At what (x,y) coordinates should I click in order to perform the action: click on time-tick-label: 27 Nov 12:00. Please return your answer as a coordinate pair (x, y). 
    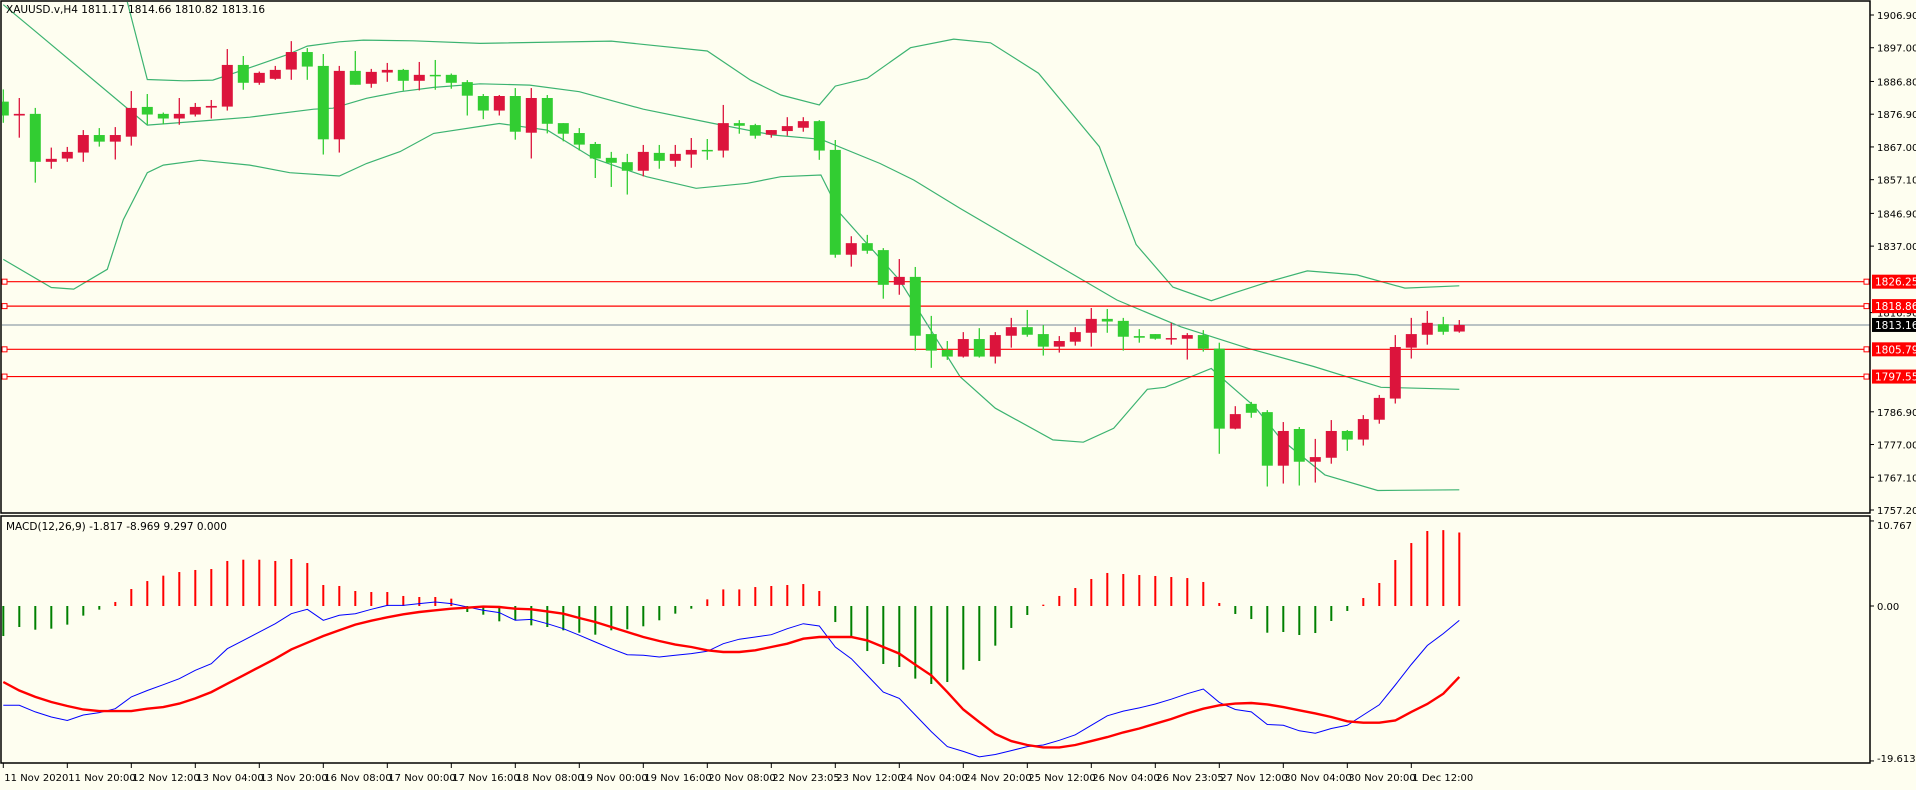
    Looking at the image, I should click on (1253, 778).